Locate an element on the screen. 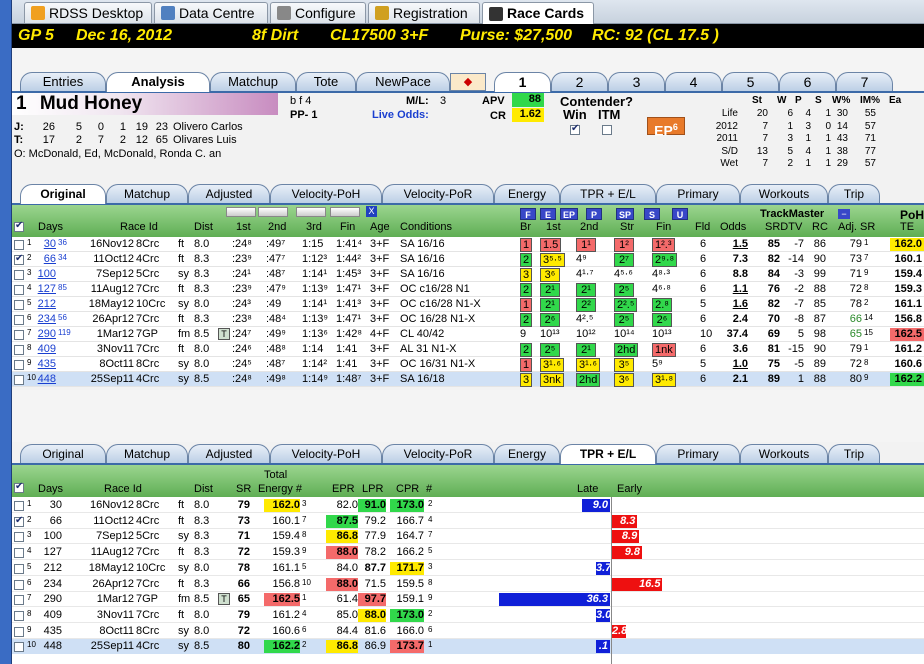 This screenshot has height=664, width=924. app-tab-registration: Registration is located at coordinates (424, 12).